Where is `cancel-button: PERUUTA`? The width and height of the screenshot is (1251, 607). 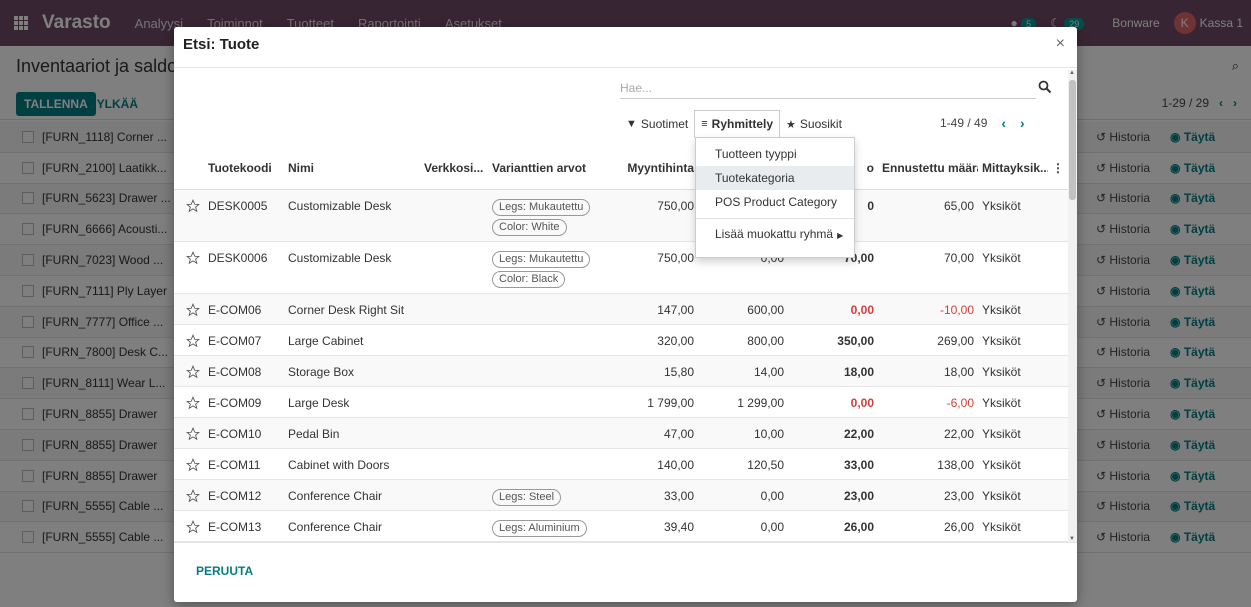 cancel-button: PERUUTA is located at coordinates (224, 571).